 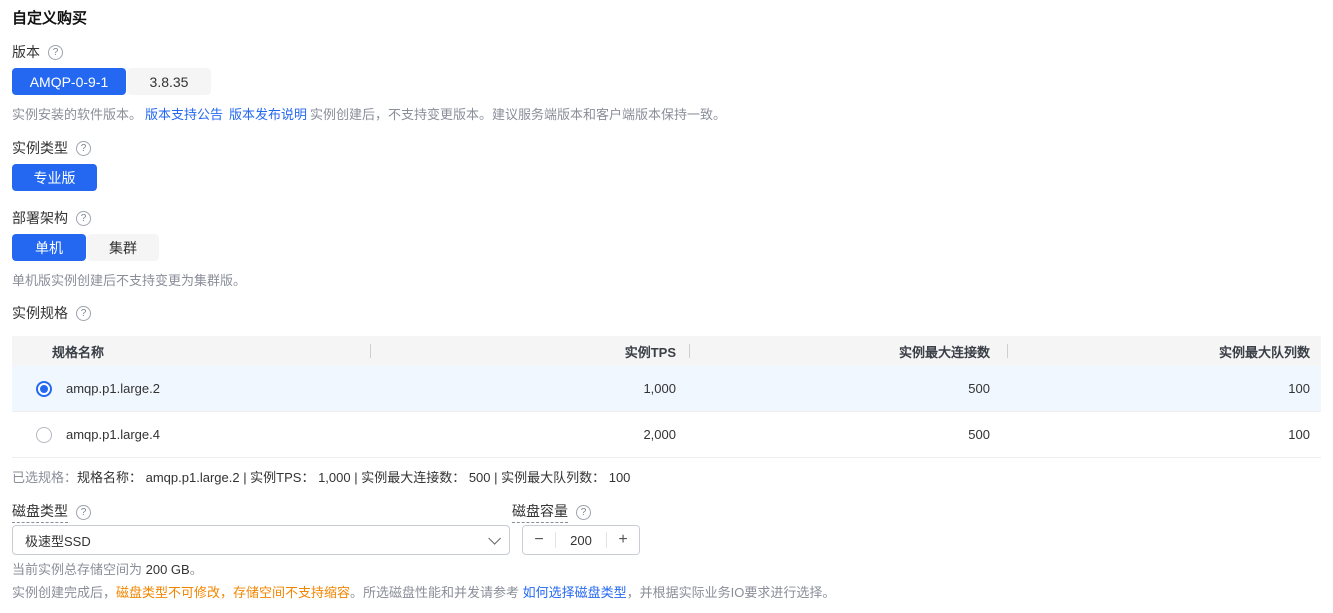 I want to click on architecture-option-cluster: 集群, so click(x=123, y=247).